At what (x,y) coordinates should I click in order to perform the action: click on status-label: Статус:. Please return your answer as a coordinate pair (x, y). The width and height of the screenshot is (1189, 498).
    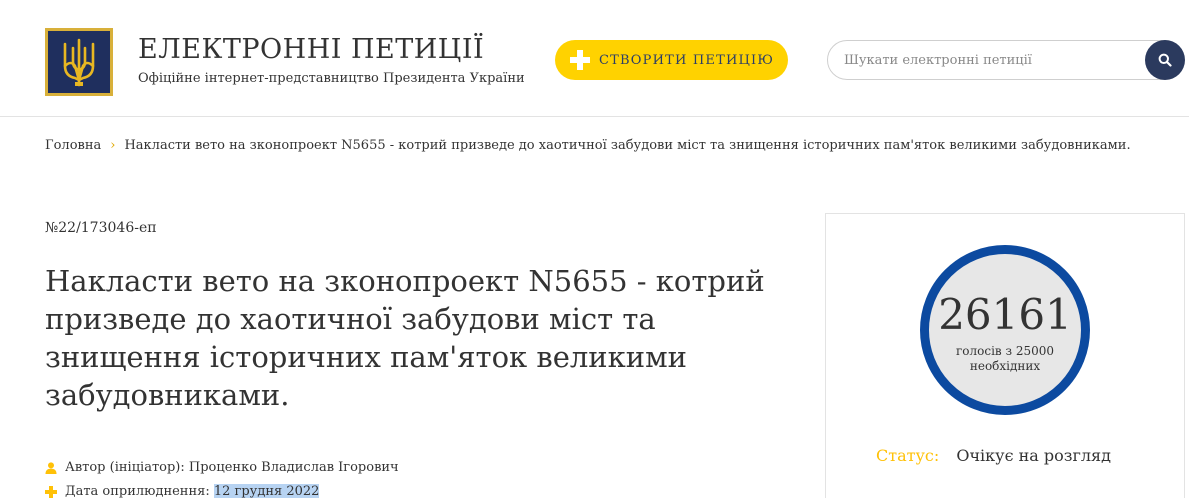
    Looking at the image, I should click on (908, 455).